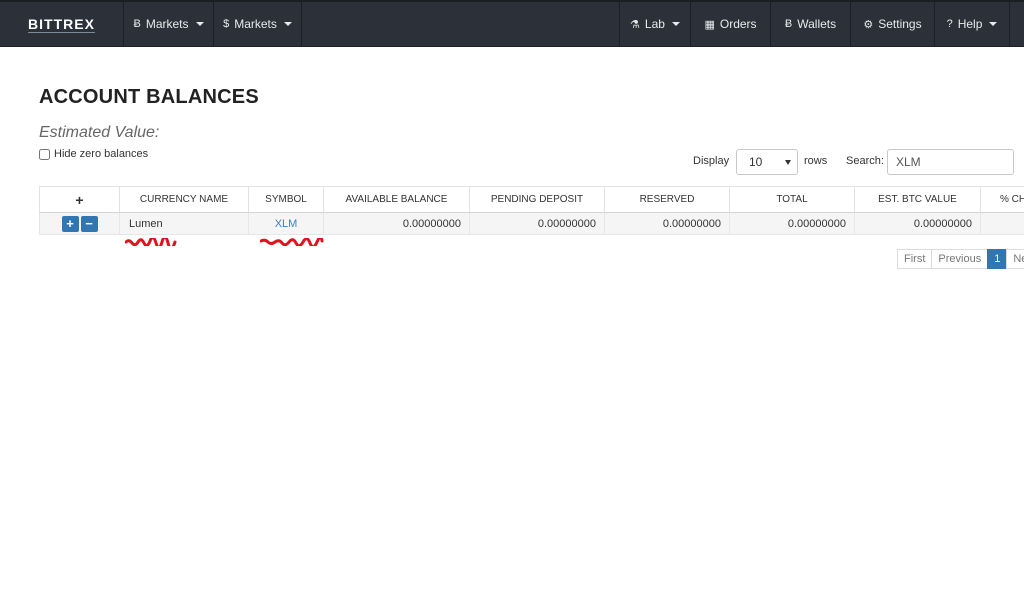 The image size is (1024, 603). What do you see at coordinates (101, 154) in the screenshot?
I see `hide-zero-label: Hide zero balances` at bounding box center [101, 154].